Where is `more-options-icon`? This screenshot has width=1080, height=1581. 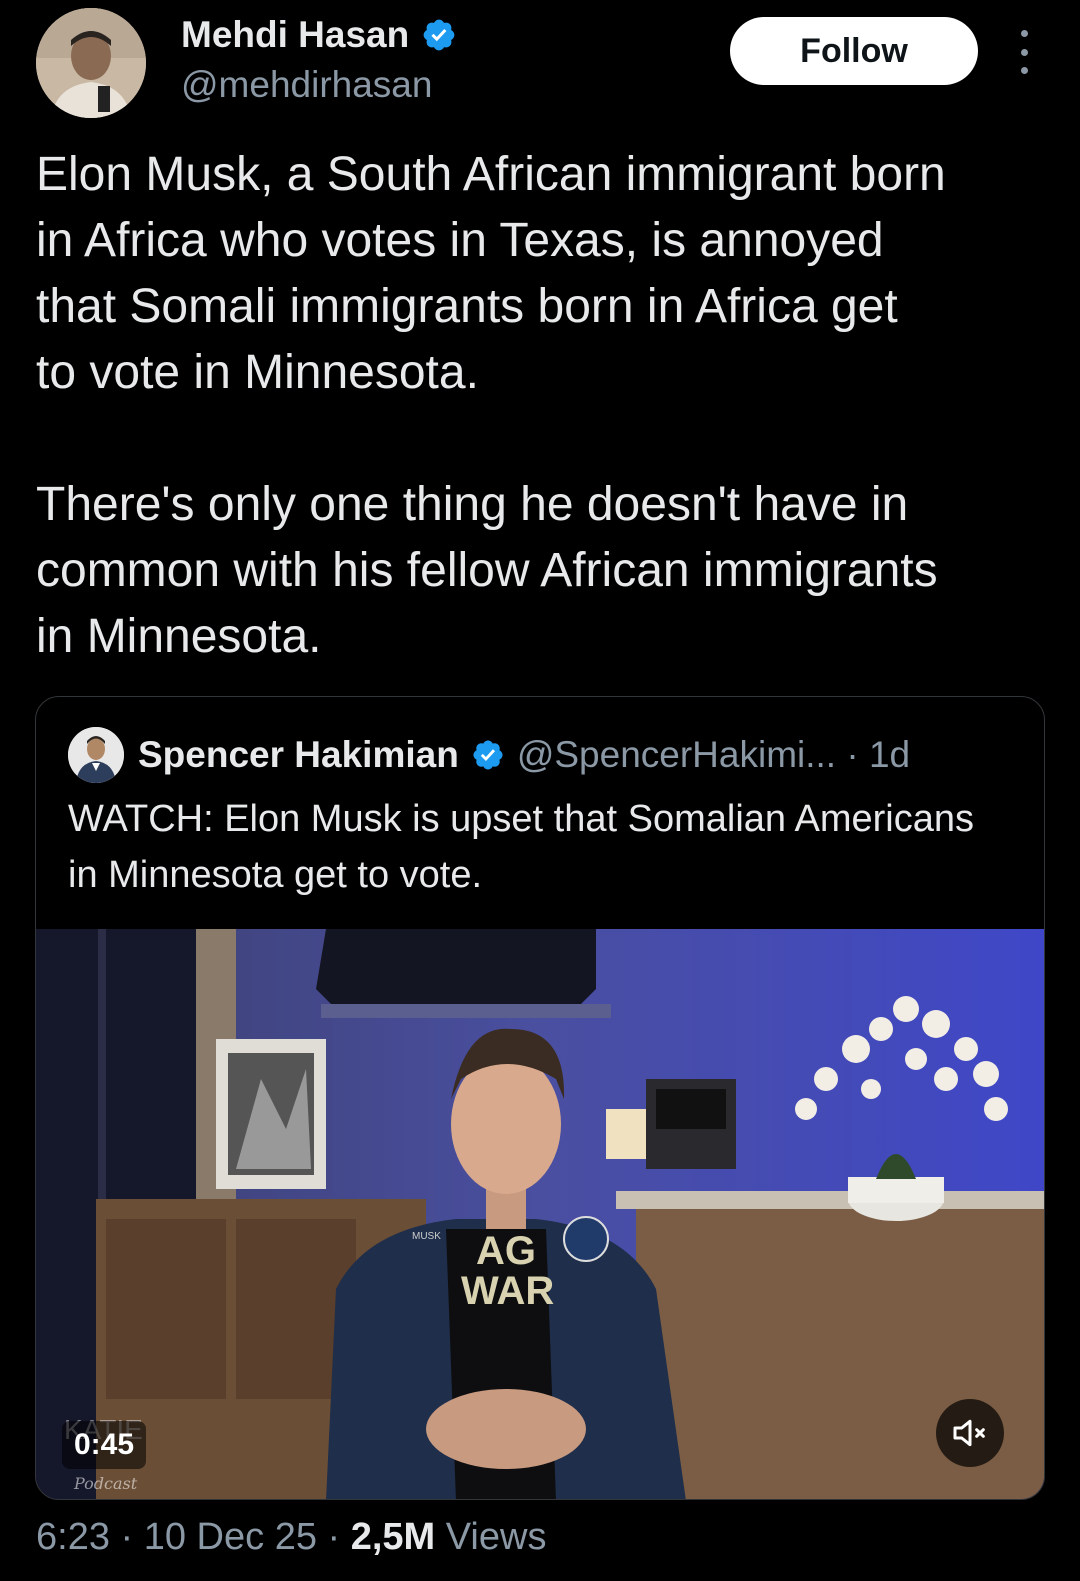
more-options-icon is located at coordinates (1024, 52).